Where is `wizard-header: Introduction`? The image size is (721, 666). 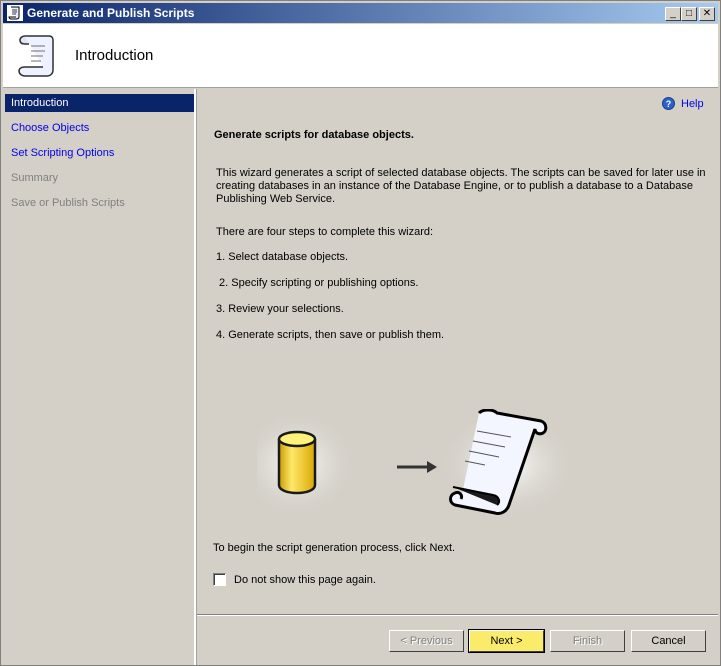 wizard-header: Introduction is located at coordinates (360, 56).